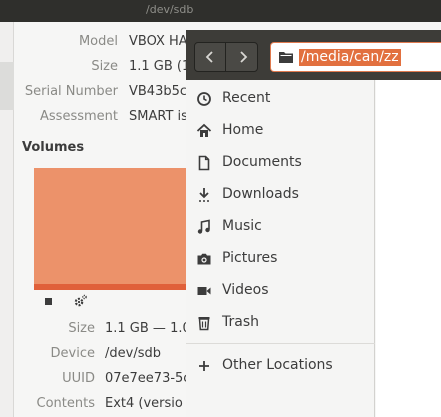 This screenshot has width=441, height=417. Describe the element at coordinates (203, 226) in the screenshot. I see `music-icon` at that location.